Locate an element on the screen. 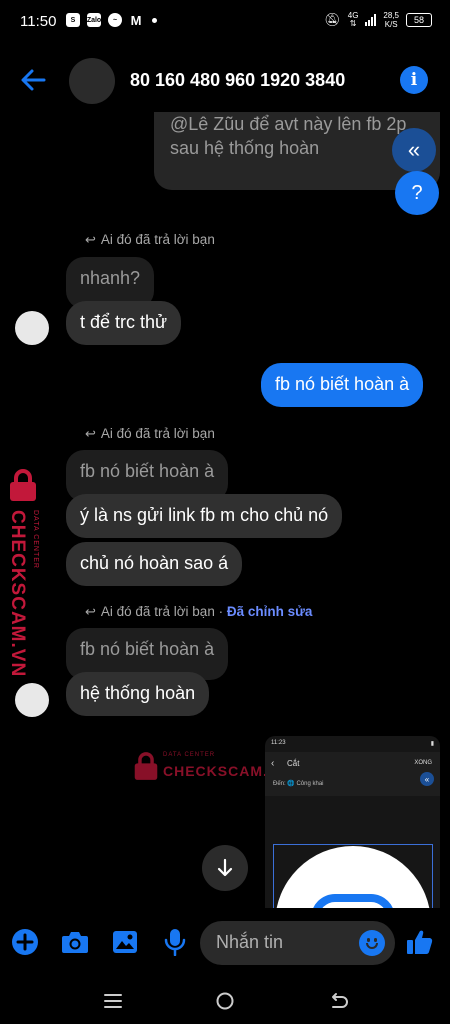 The height and width of the screenshot is (1024, 450). back-arrow-icon is located at coordinates (33, 80).